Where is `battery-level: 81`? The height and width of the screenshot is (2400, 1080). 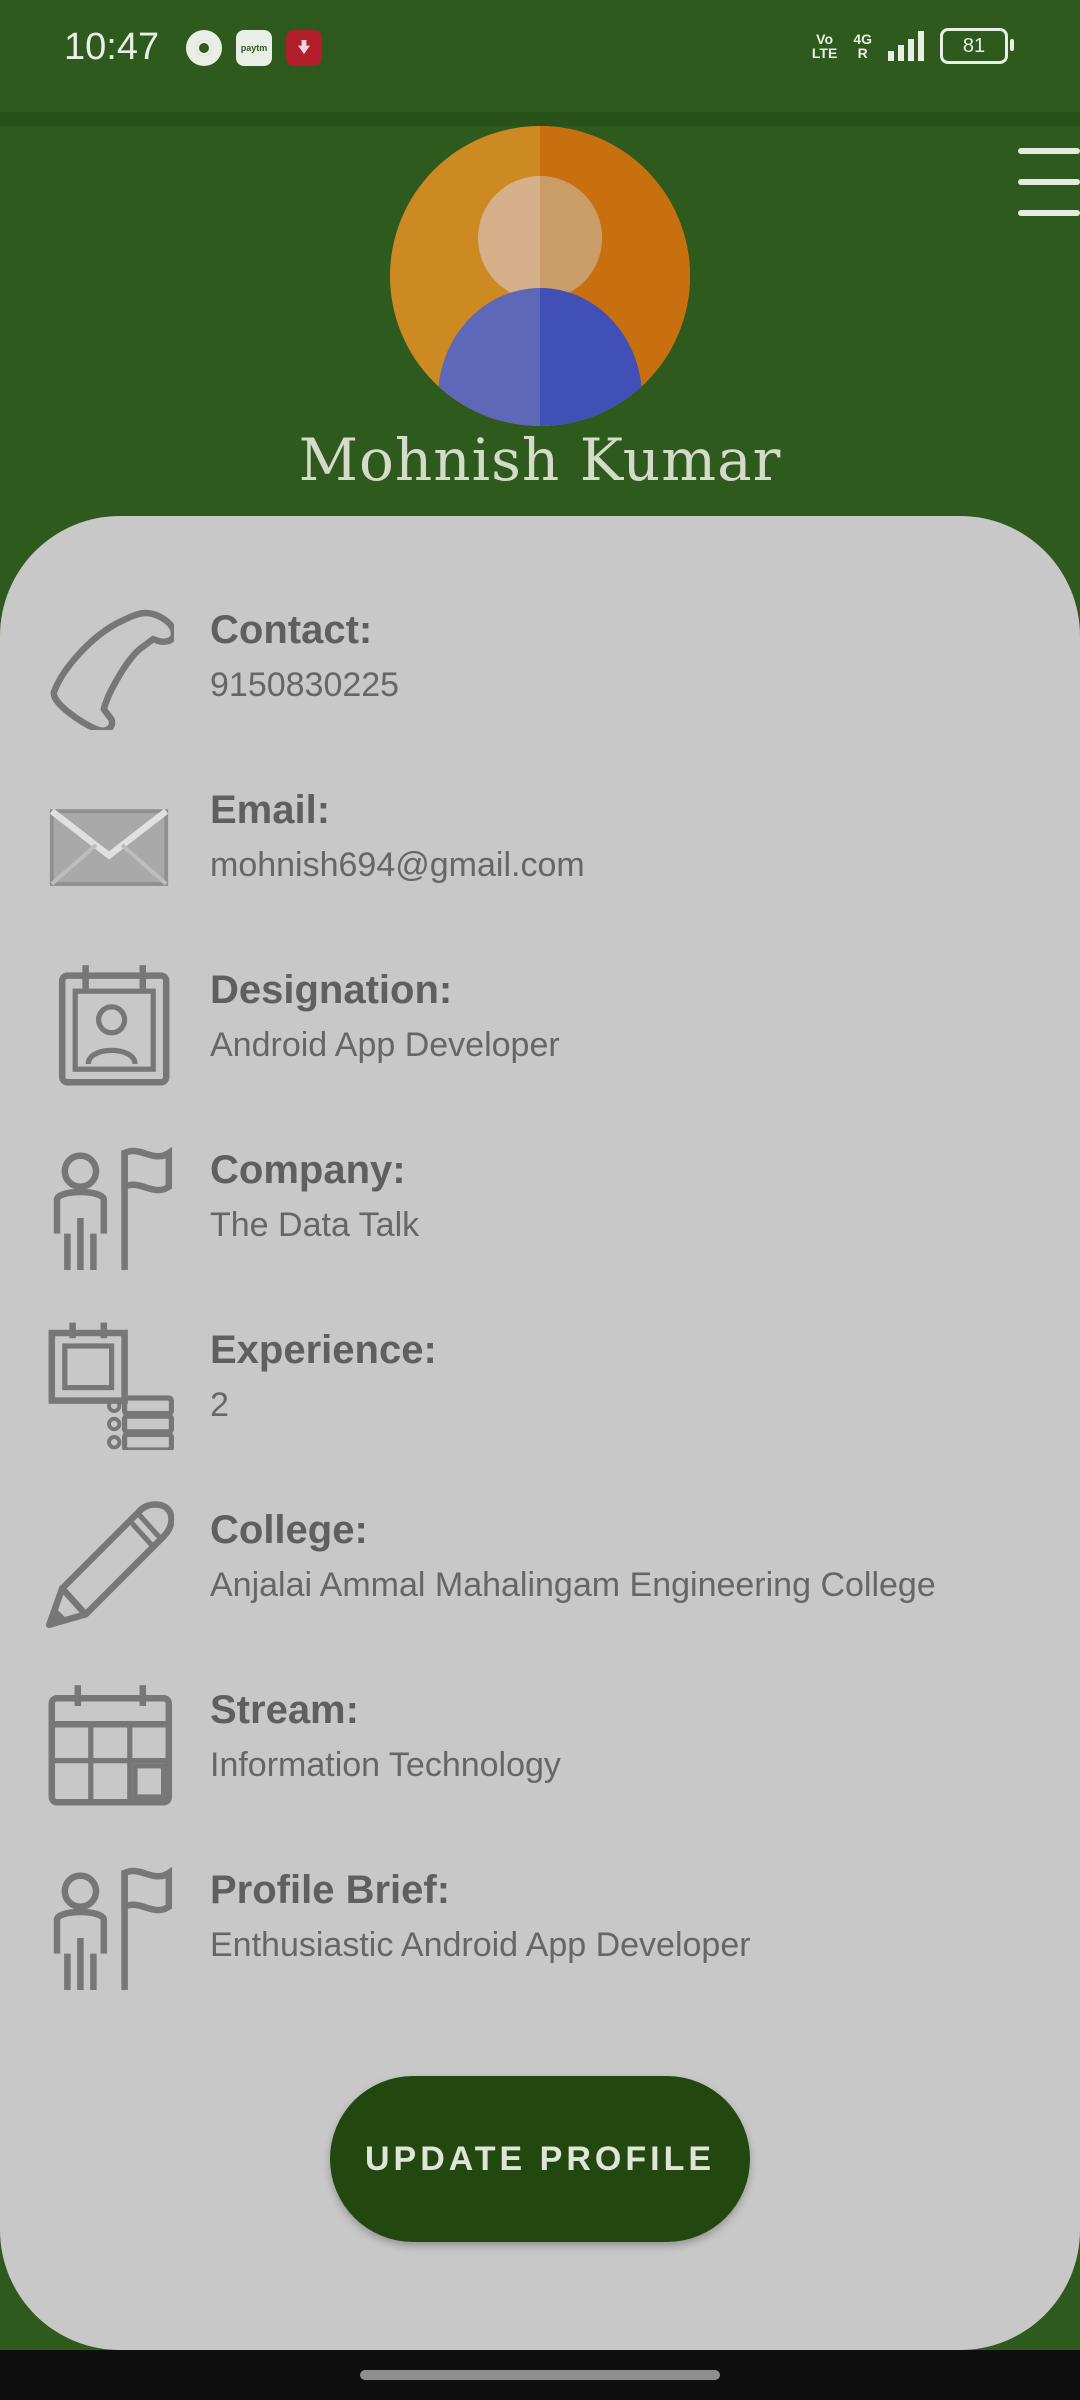
battery-level: 81 is located at coordinates (974, 45).